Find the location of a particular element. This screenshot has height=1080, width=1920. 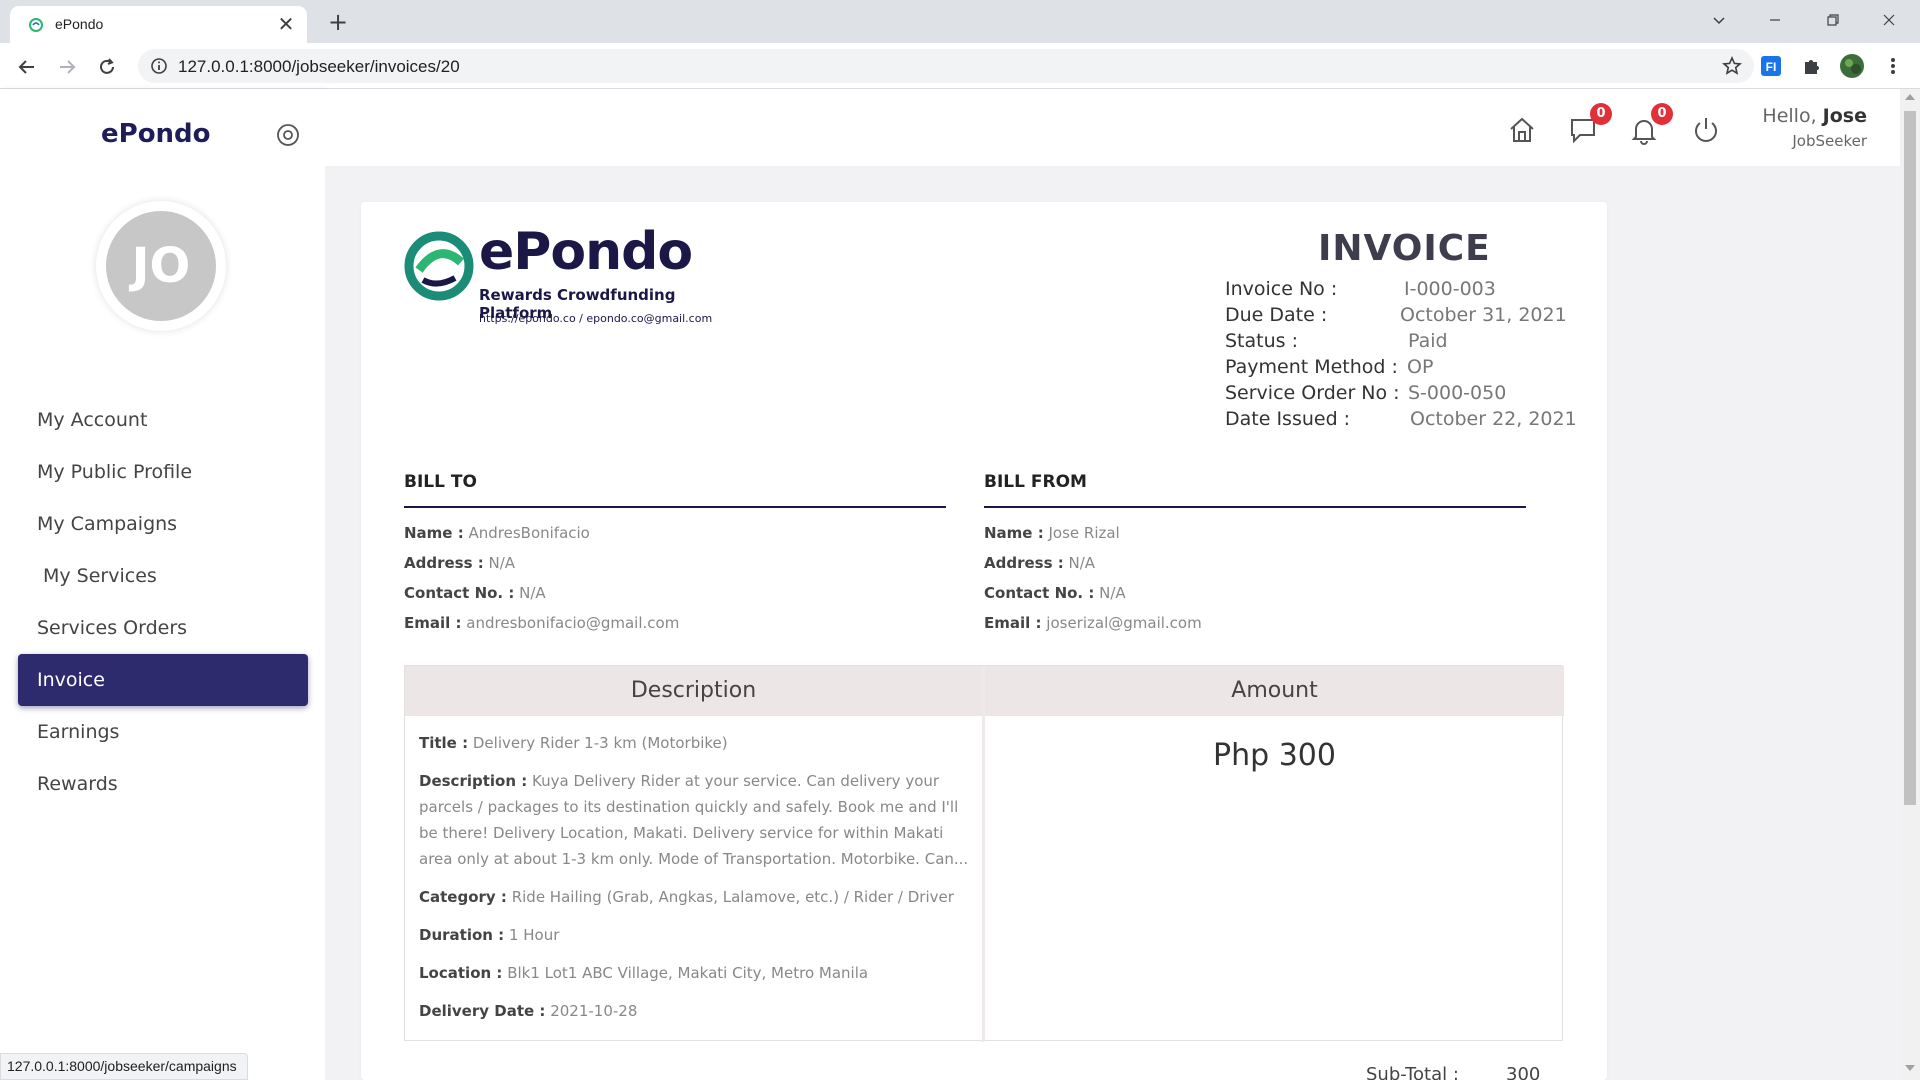

svg-text: FI is located at coordinates (1771, 67).